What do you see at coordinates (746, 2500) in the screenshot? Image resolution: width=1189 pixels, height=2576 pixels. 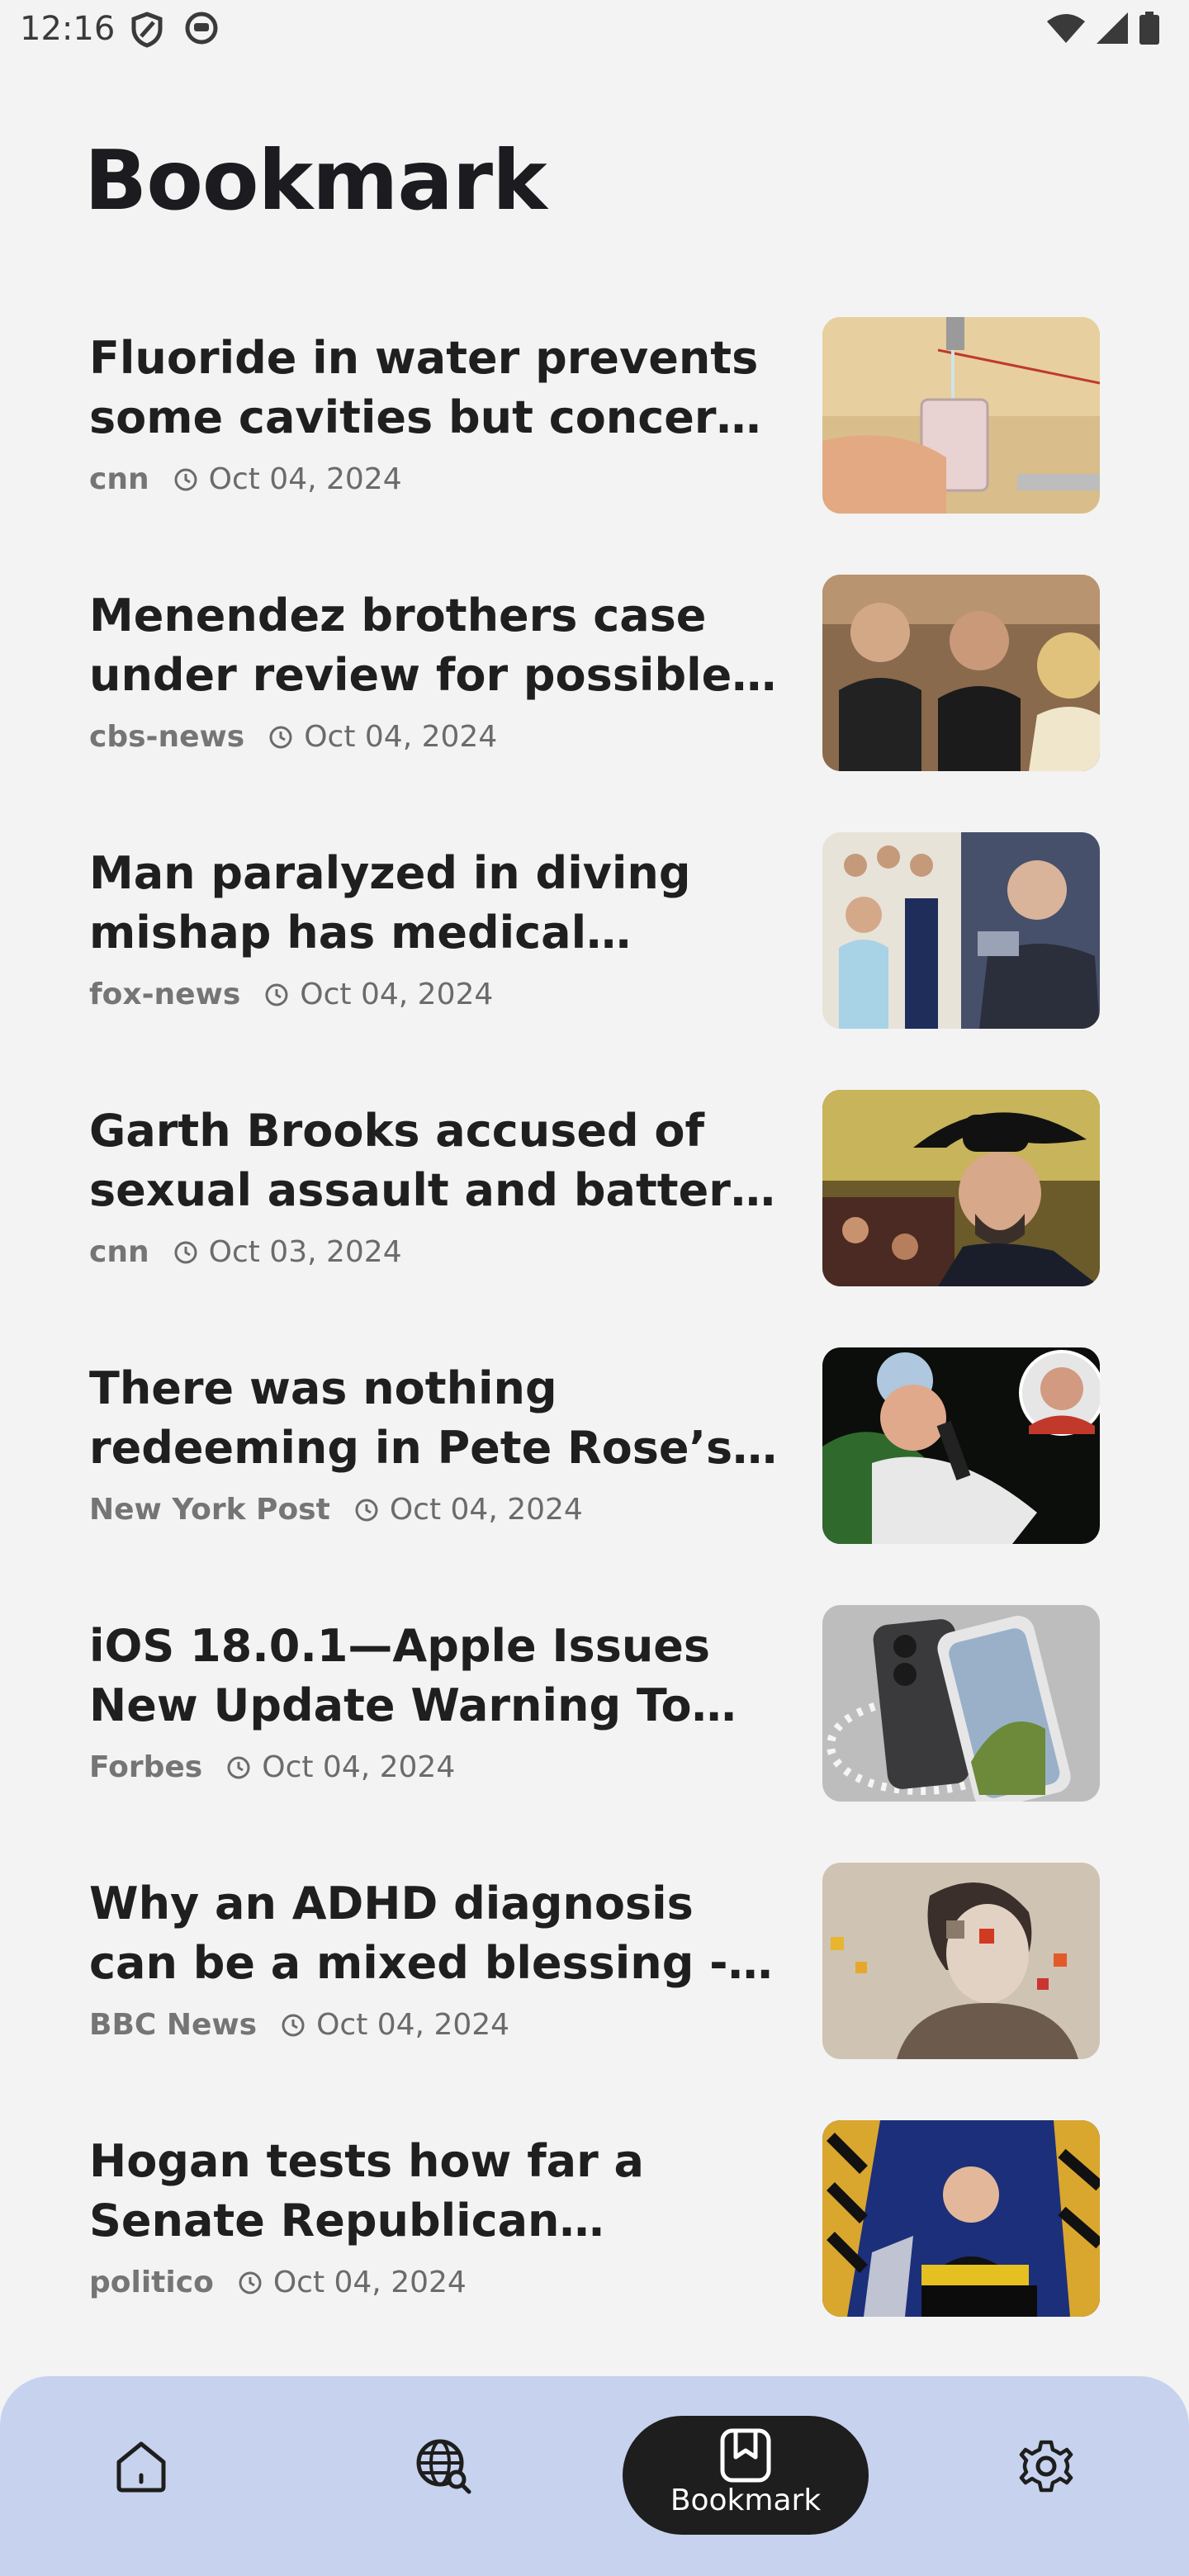 I see `nav-bookmark-label: Bookmark` at bounding box center [746, 2500].